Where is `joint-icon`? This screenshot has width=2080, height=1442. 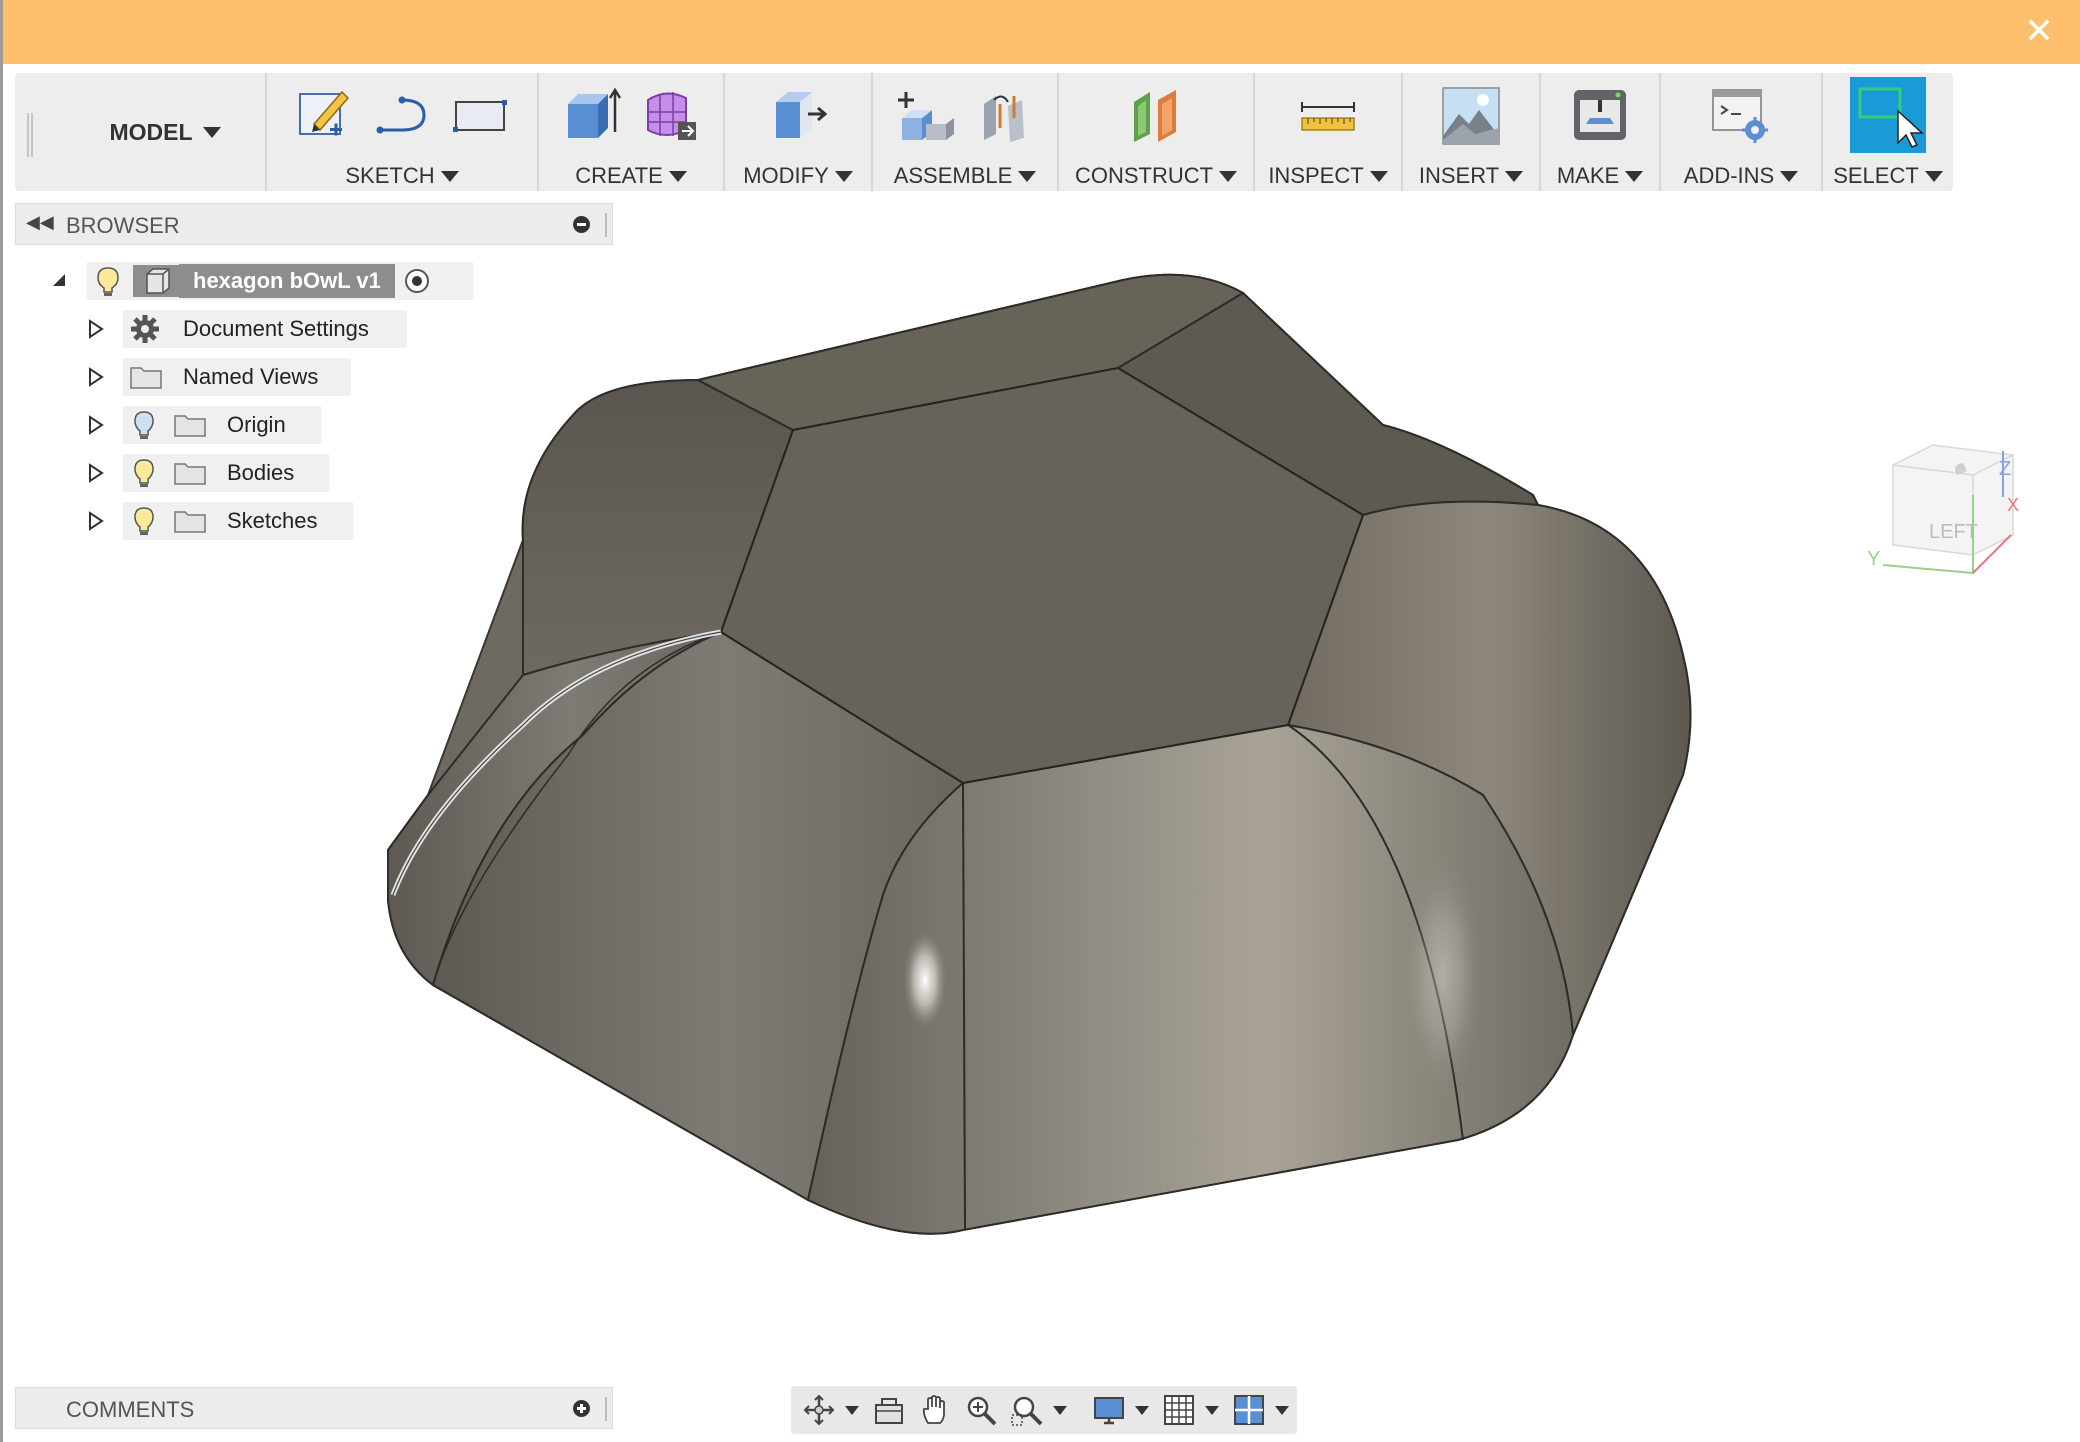
joint-icon is located at coordinates (1004, 115).